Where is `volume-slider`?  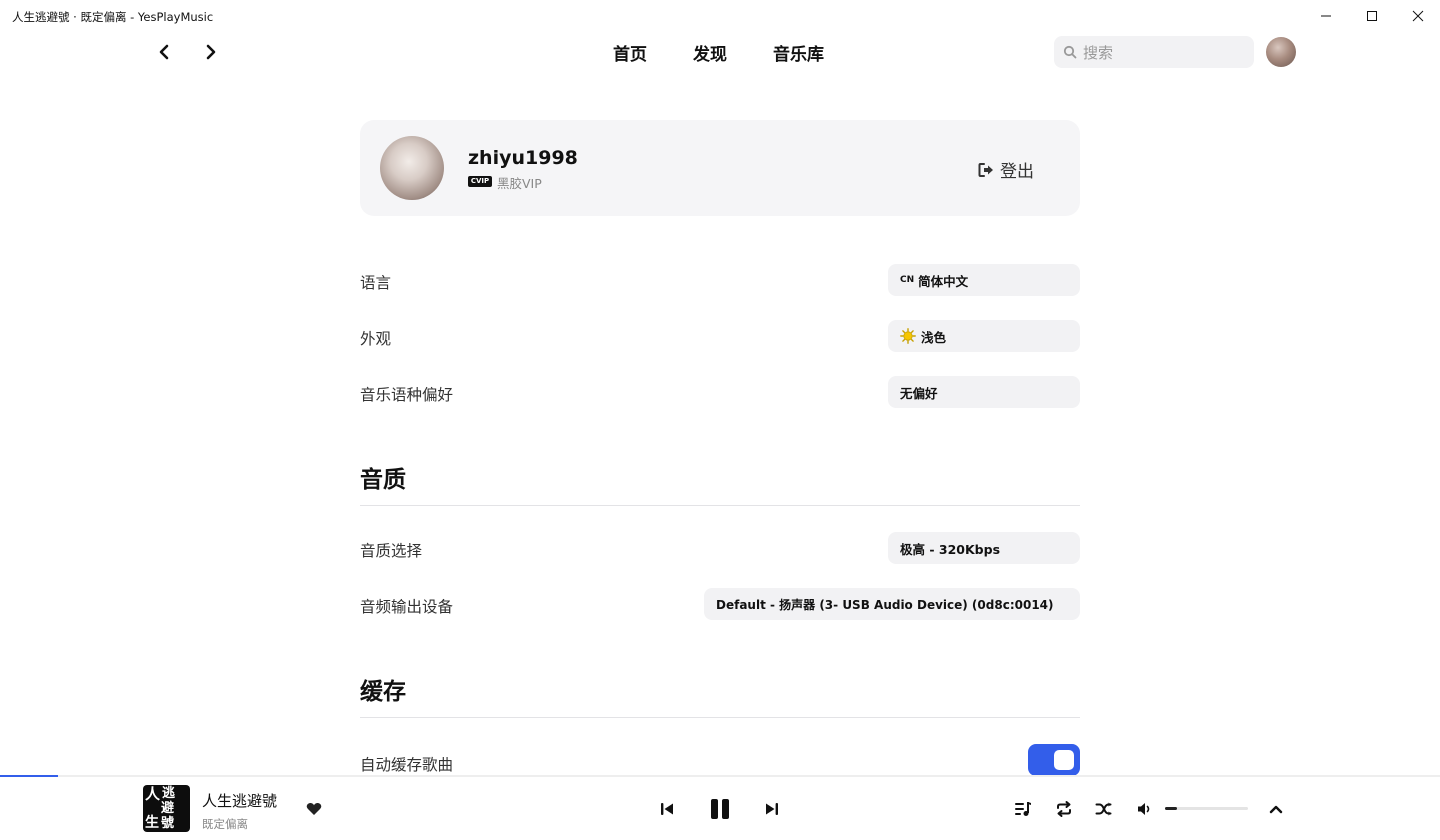 volume-slider is located at coordinates (1206, 808).